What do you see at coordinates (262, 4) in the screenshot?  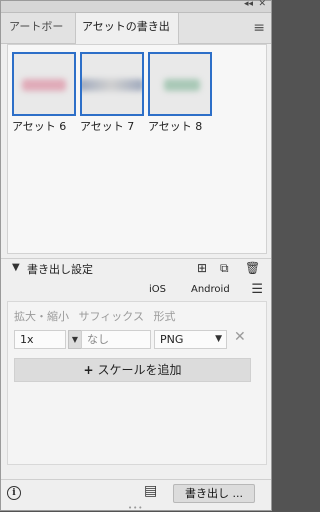 I see `close-panel-icon: ✕` at bounding box center [262, 4].